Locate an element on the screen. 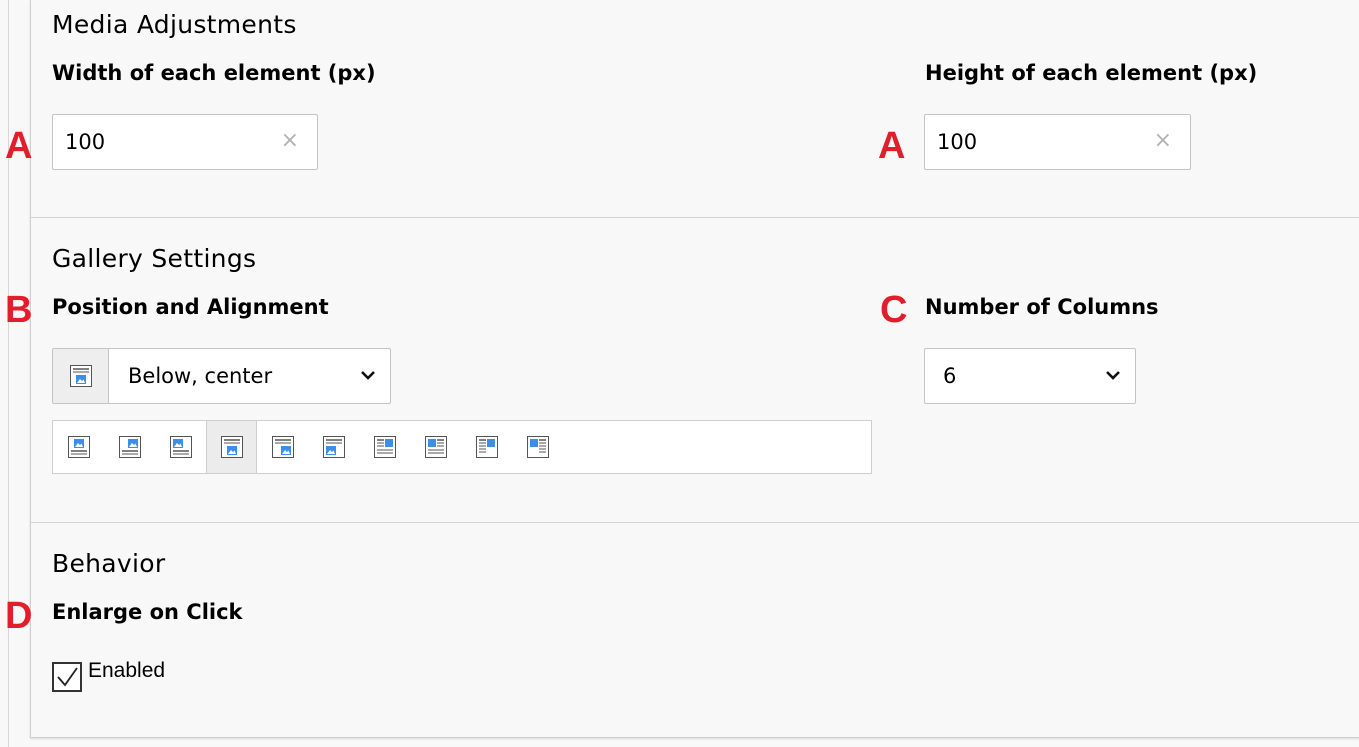 The height and width of the screenshot is (747, 1359). position-option-intext-right-nowrap is located at coordinates (486, 447).